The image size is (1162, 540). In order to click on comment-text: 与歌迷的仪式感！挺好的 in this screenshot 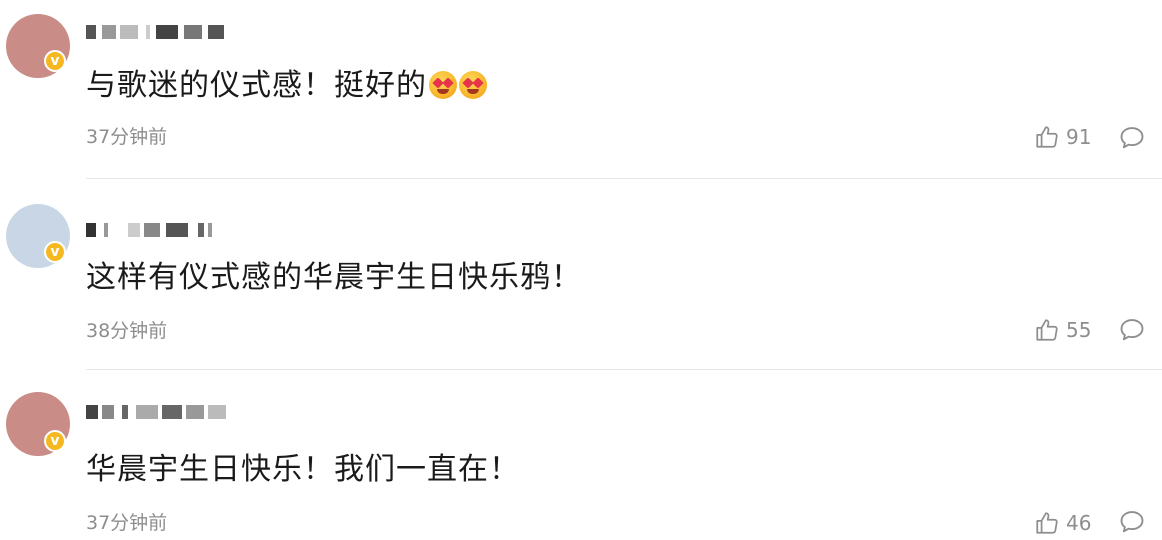, I will do `click(286, 86)`.